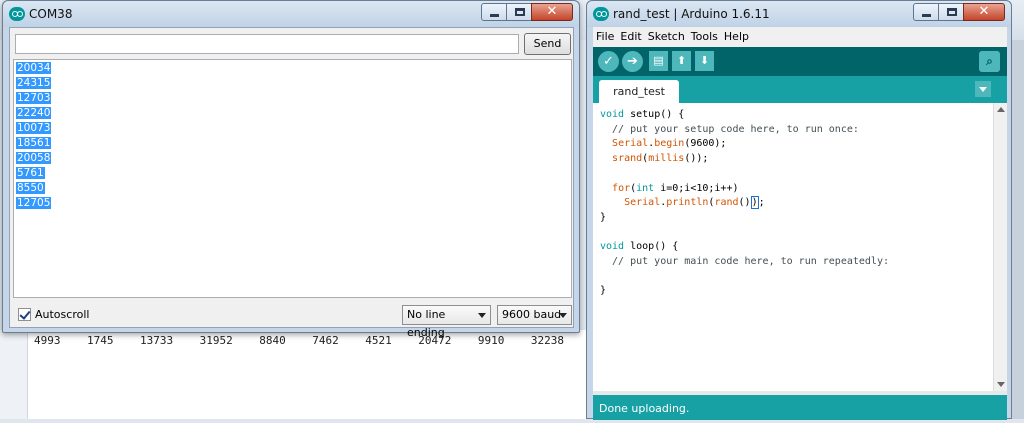 This screenshot has width=1024, height=423. I want to click on output-line-text: 12705, so click(34, 203).